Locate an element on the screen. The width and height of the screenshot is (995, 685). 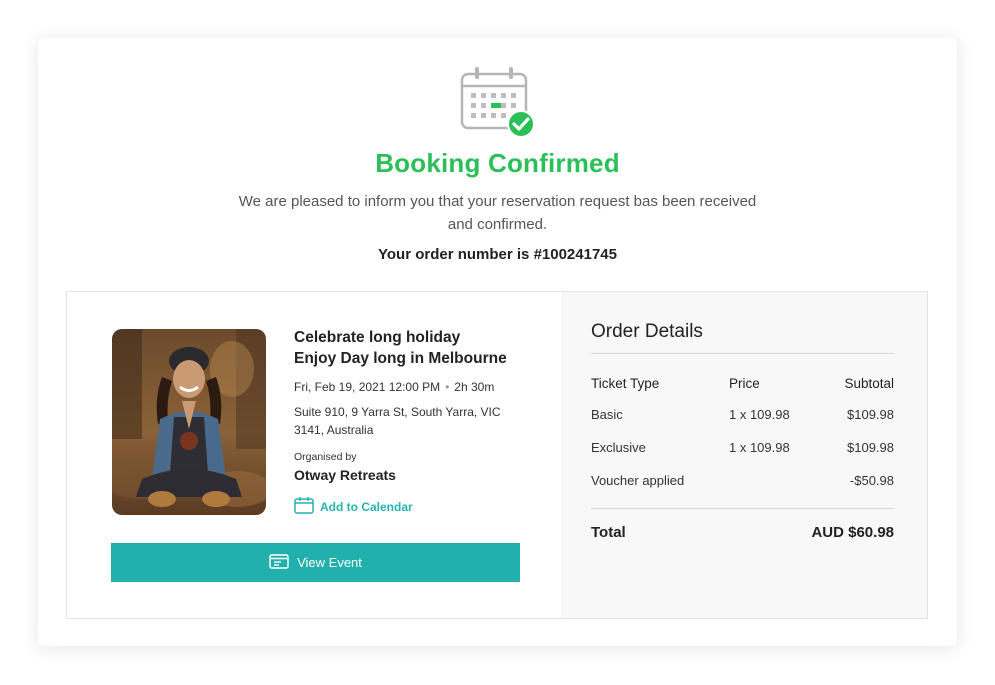
column-header-price: Price is located at coordinates (744, 383).